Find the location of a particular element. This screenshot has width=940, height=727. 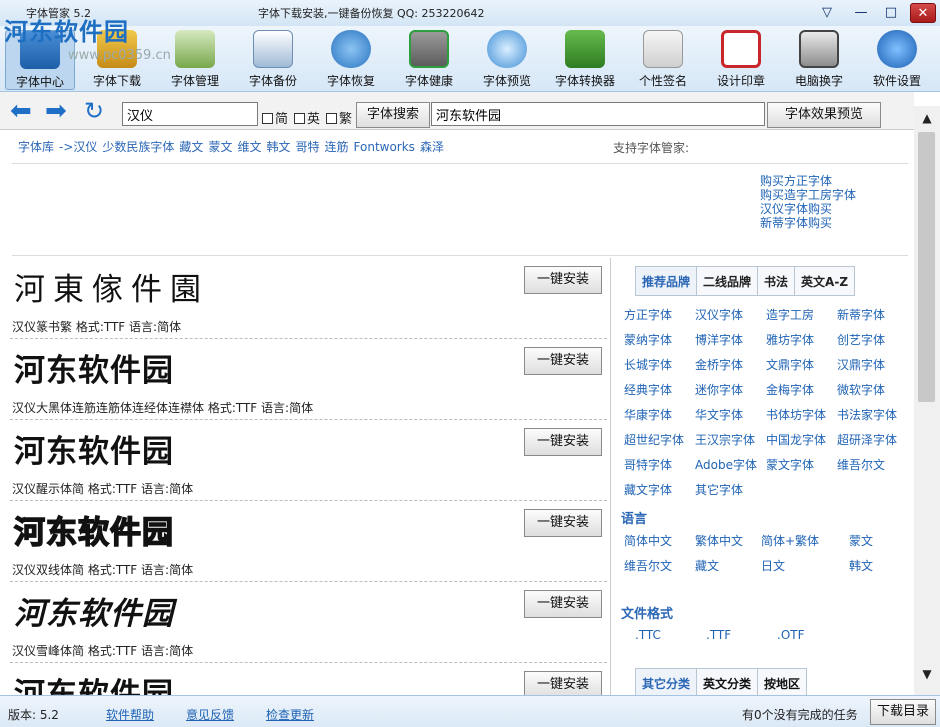

brand-link: 书体坊字体 is located at coordinates (796, 414).